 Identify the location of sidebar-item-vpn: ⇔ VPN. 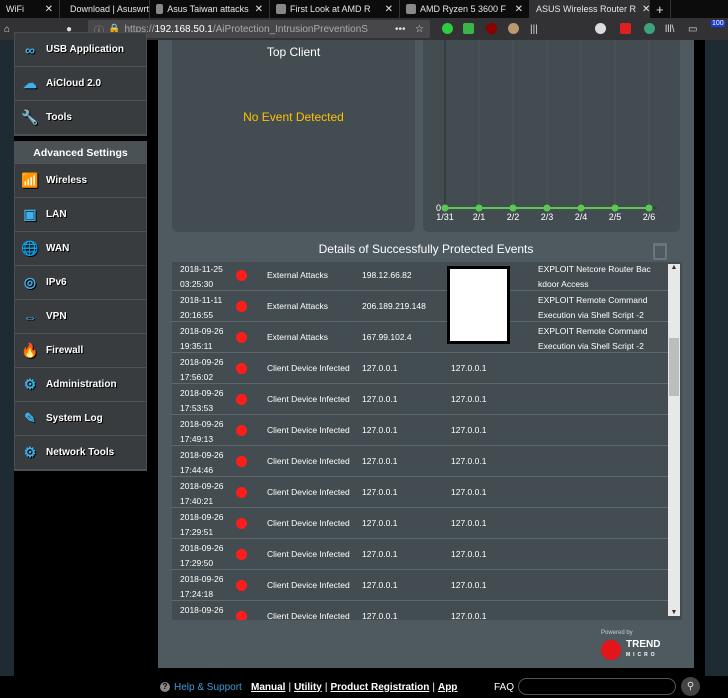
(80, 317).